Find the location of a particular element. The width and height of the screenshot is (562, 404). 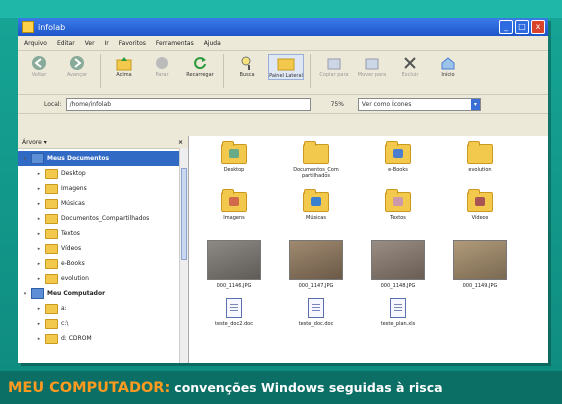

folder-emblem-icon is located at coordinates (316, 201).